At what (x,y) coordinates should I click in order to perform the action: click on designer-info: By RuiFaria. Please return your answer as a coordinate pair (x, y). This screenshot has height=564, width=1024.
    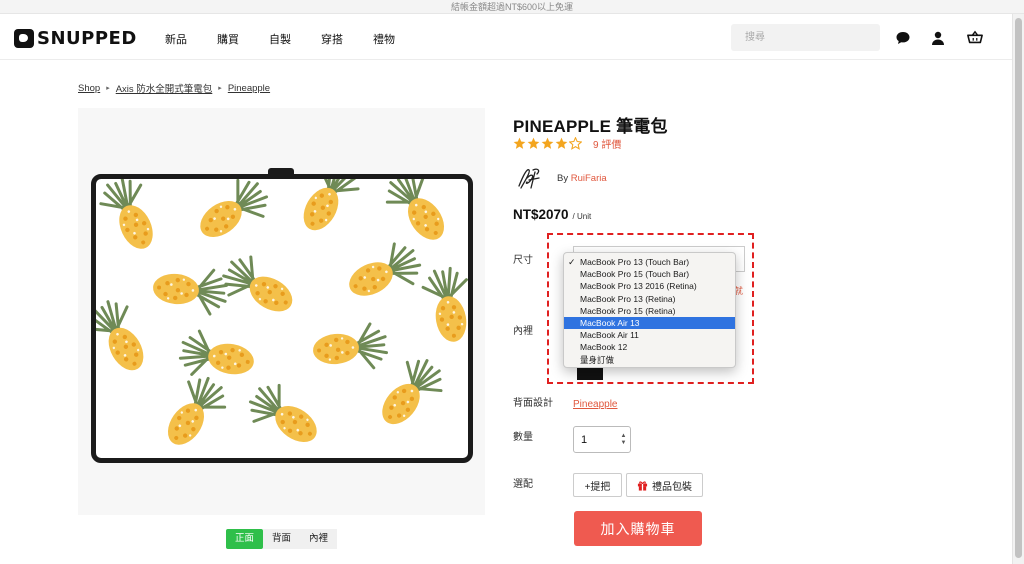
    Looking at the image, I should click on (560, 178).